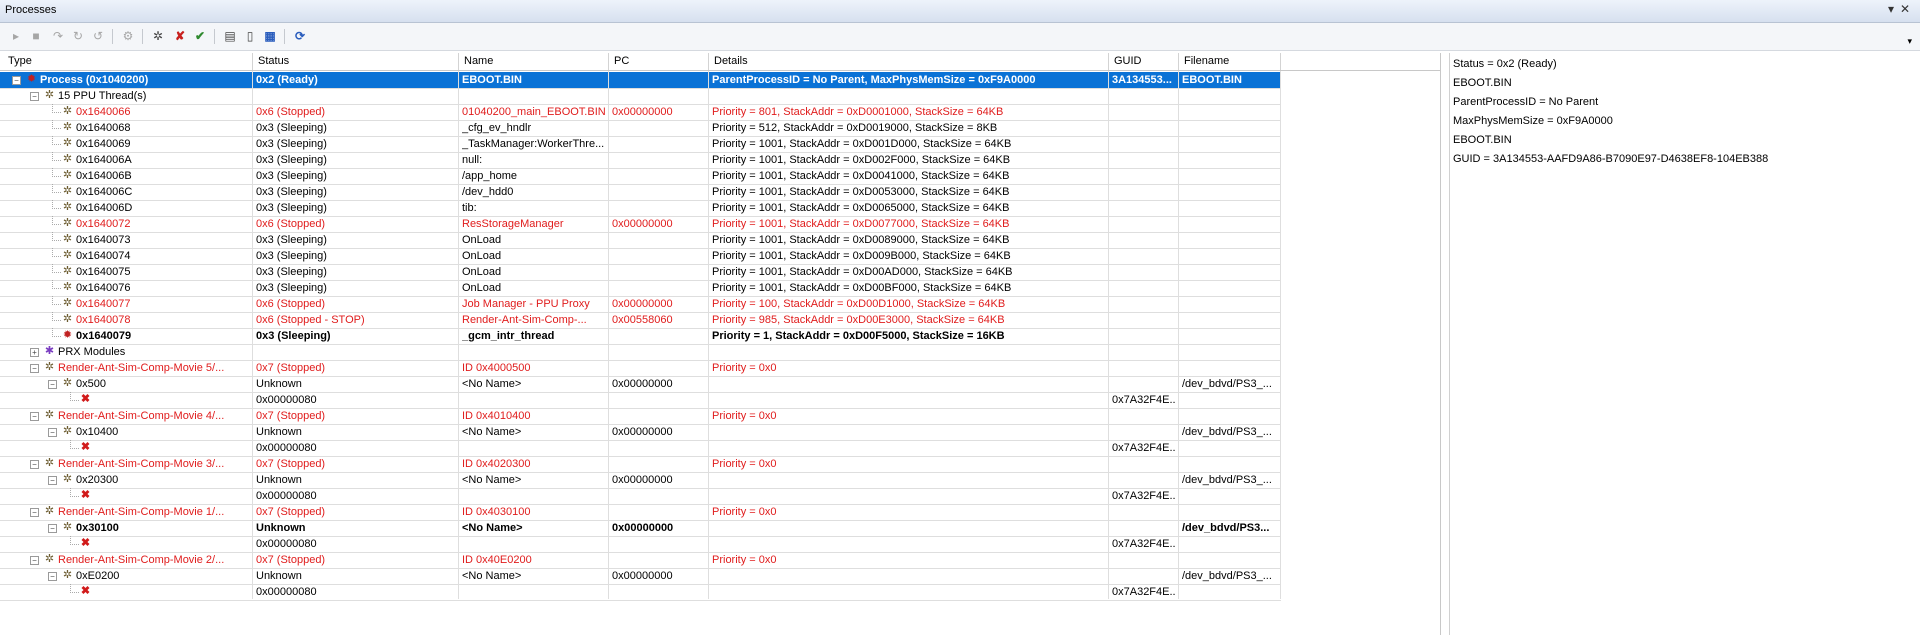 The image size is (1920, 635). Describe the element at coordinates (273, 61) in the screenshot. I see `col-status: Status` at that location.